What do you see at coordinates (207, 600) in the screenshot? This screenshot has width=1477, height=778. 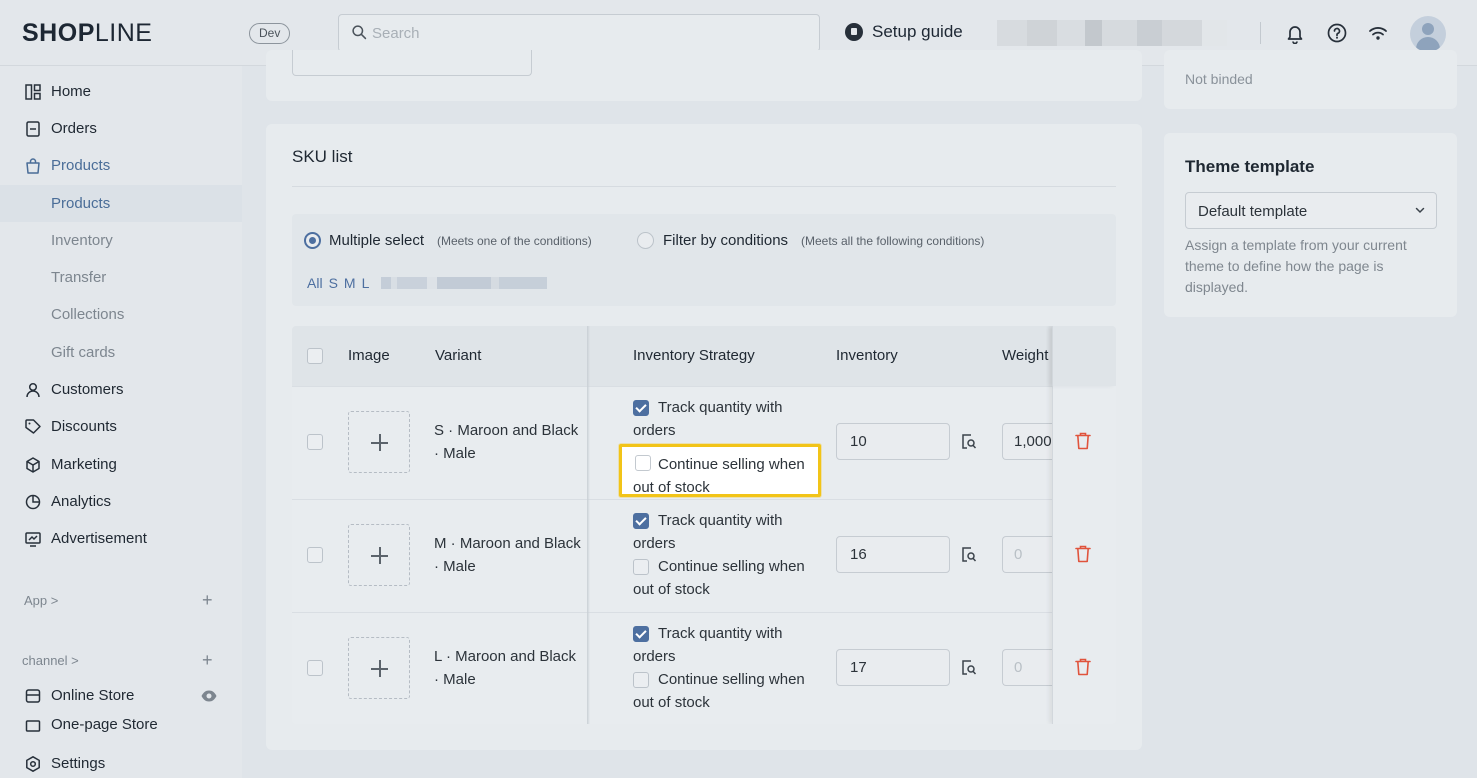 I see `add-app-icon: +` at bounding box center [207, 600].